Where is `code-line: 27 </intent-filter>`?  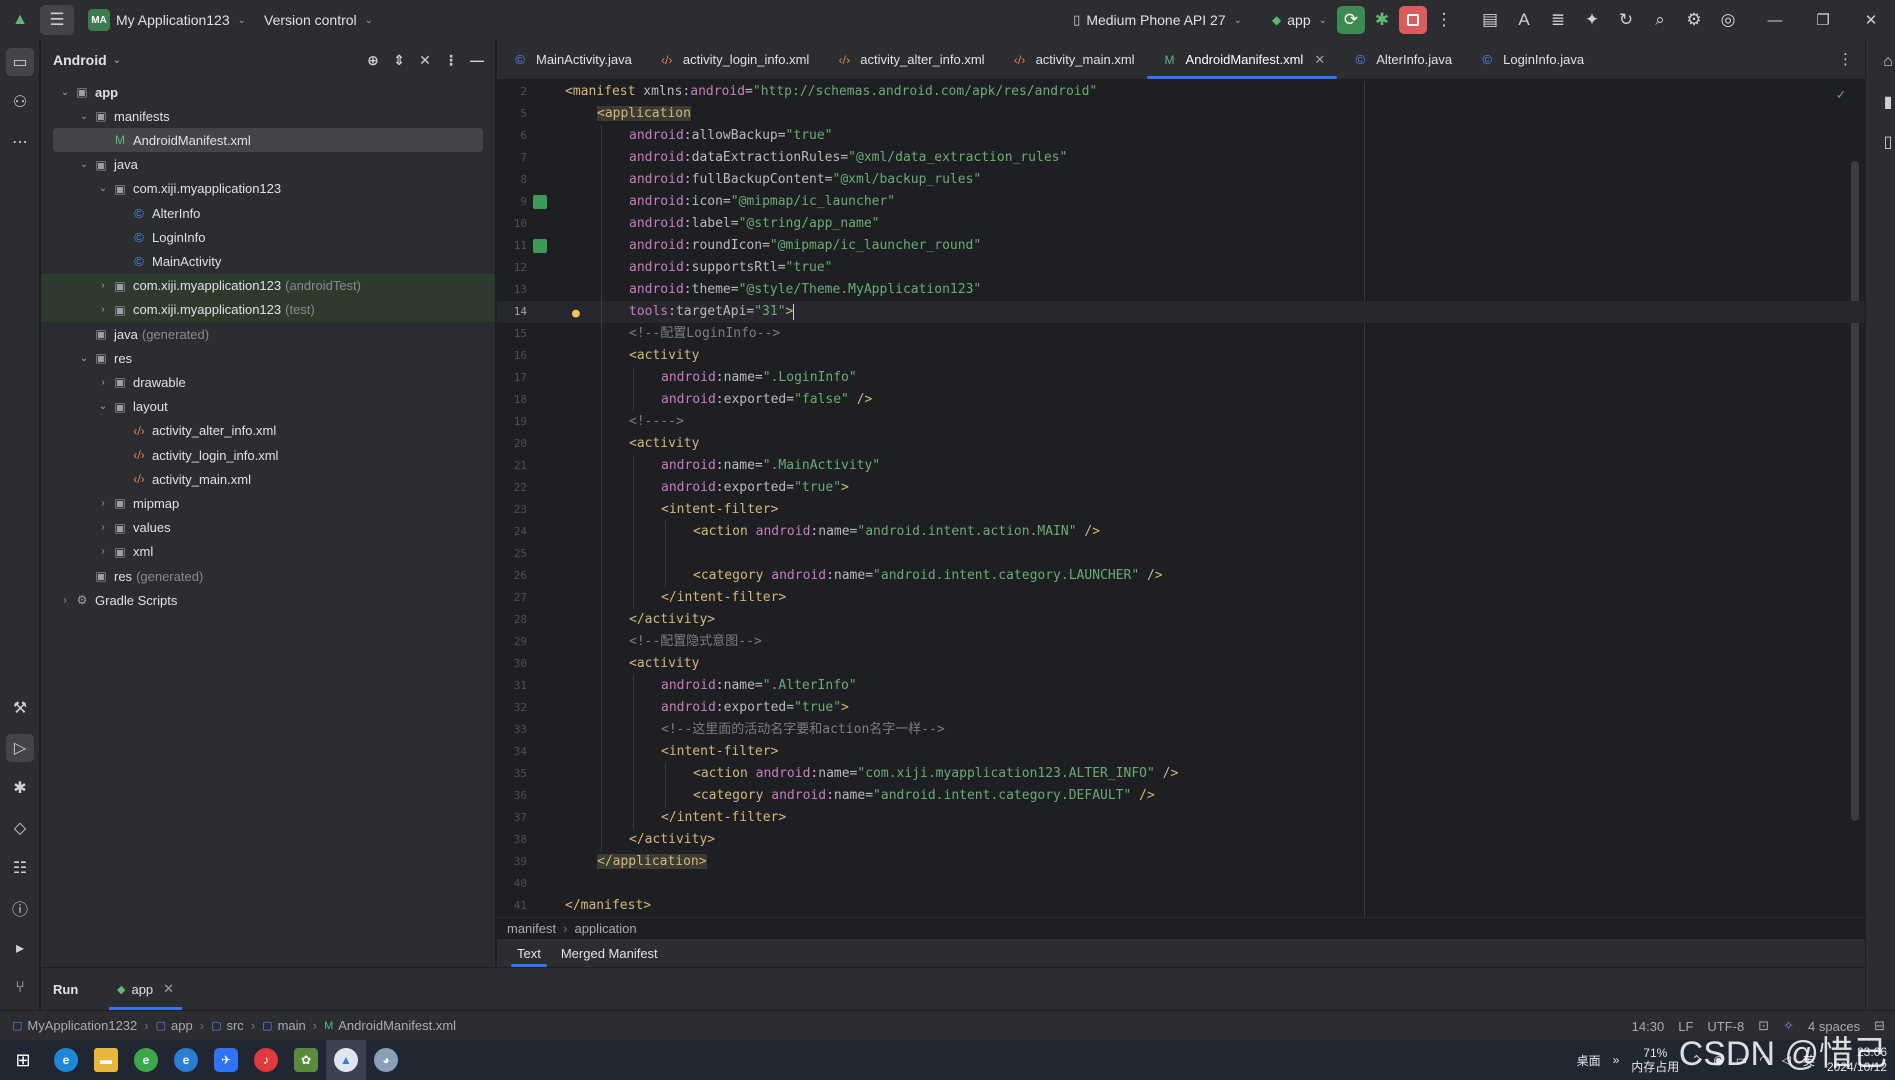 code-line: 27 </intent-filter> is located at coordinates (1181, 598).